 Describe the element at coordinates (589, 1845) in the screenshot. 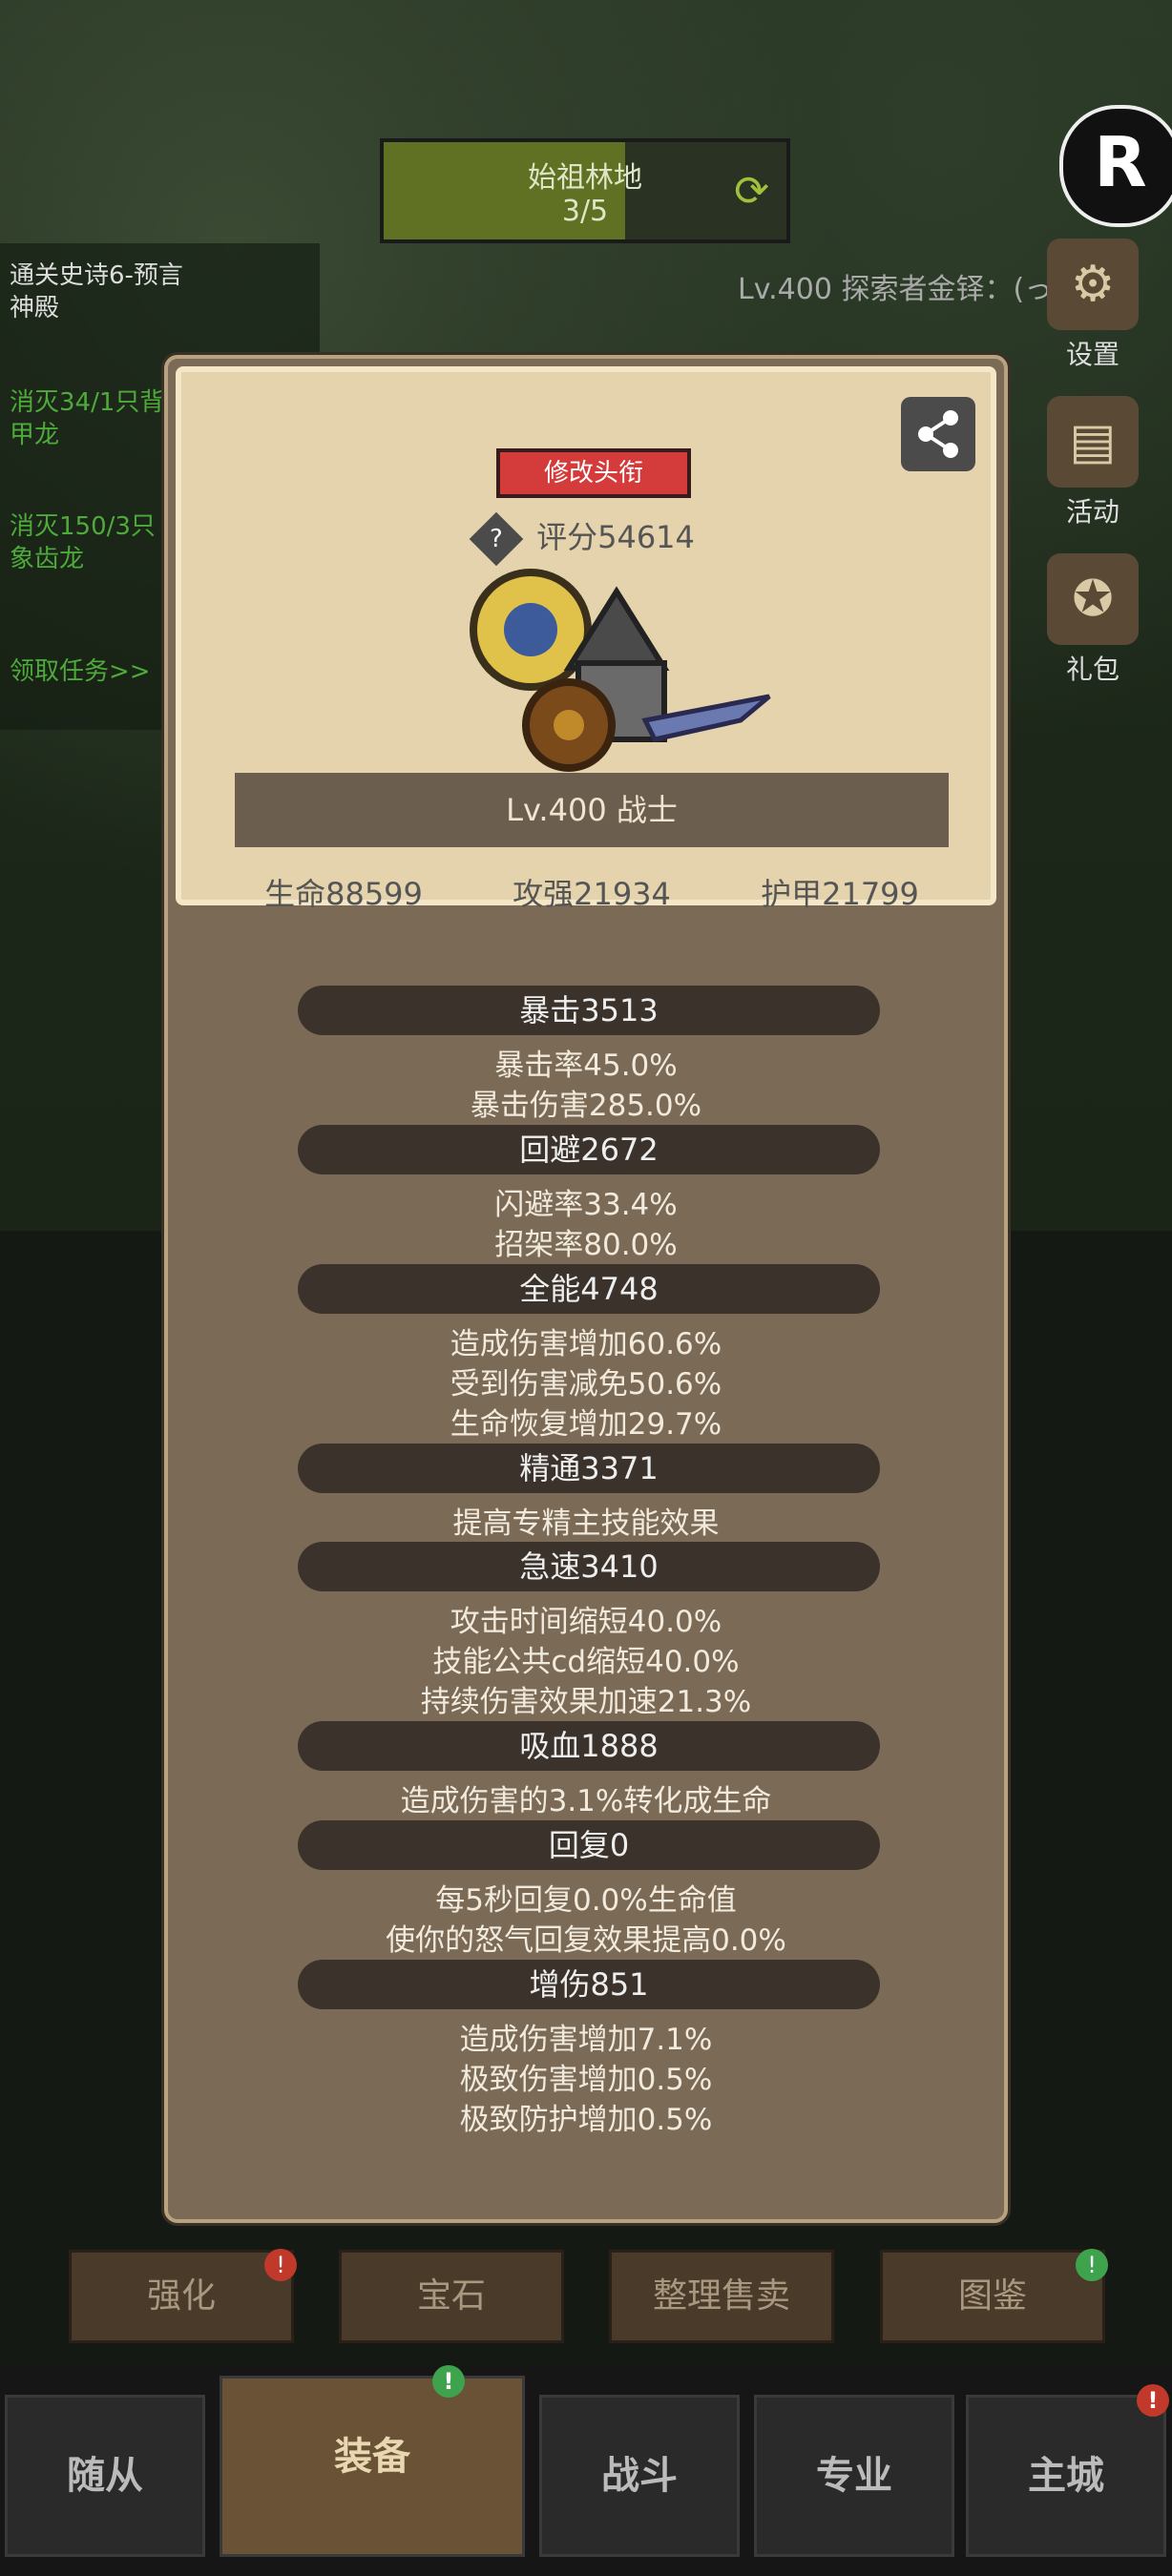

I see `stat-header-regen: 回复0` at that location.